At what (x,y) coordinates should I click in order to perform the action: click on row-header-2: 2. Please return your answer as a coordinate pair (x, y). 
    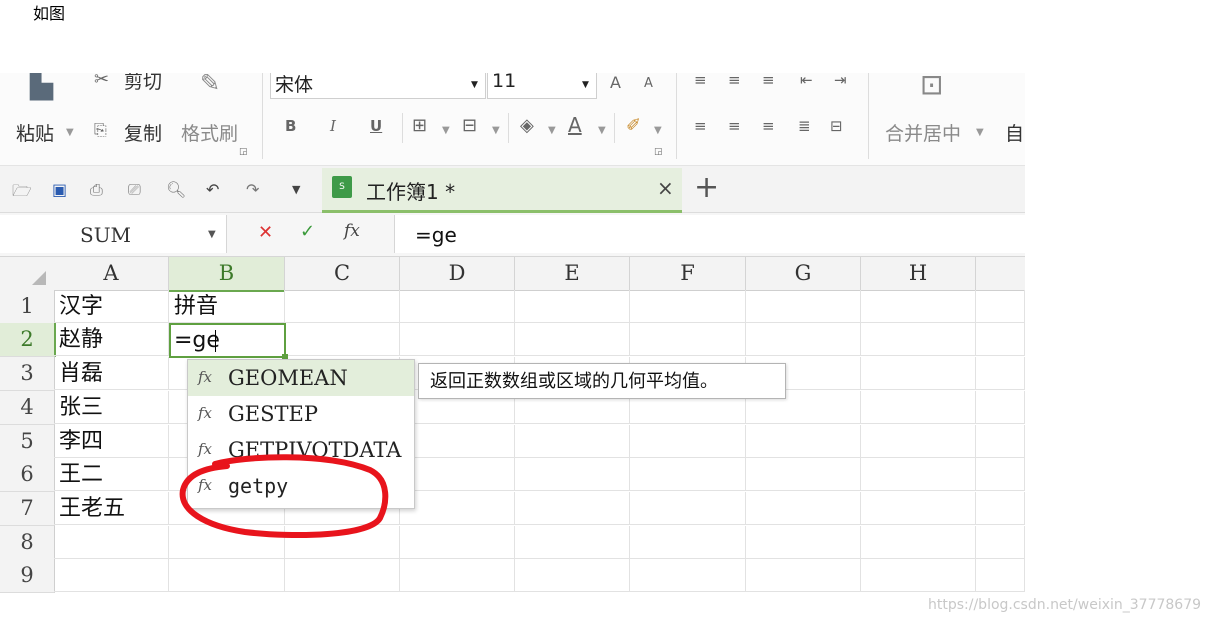
    Looking at the image, I should click on (28, 340).